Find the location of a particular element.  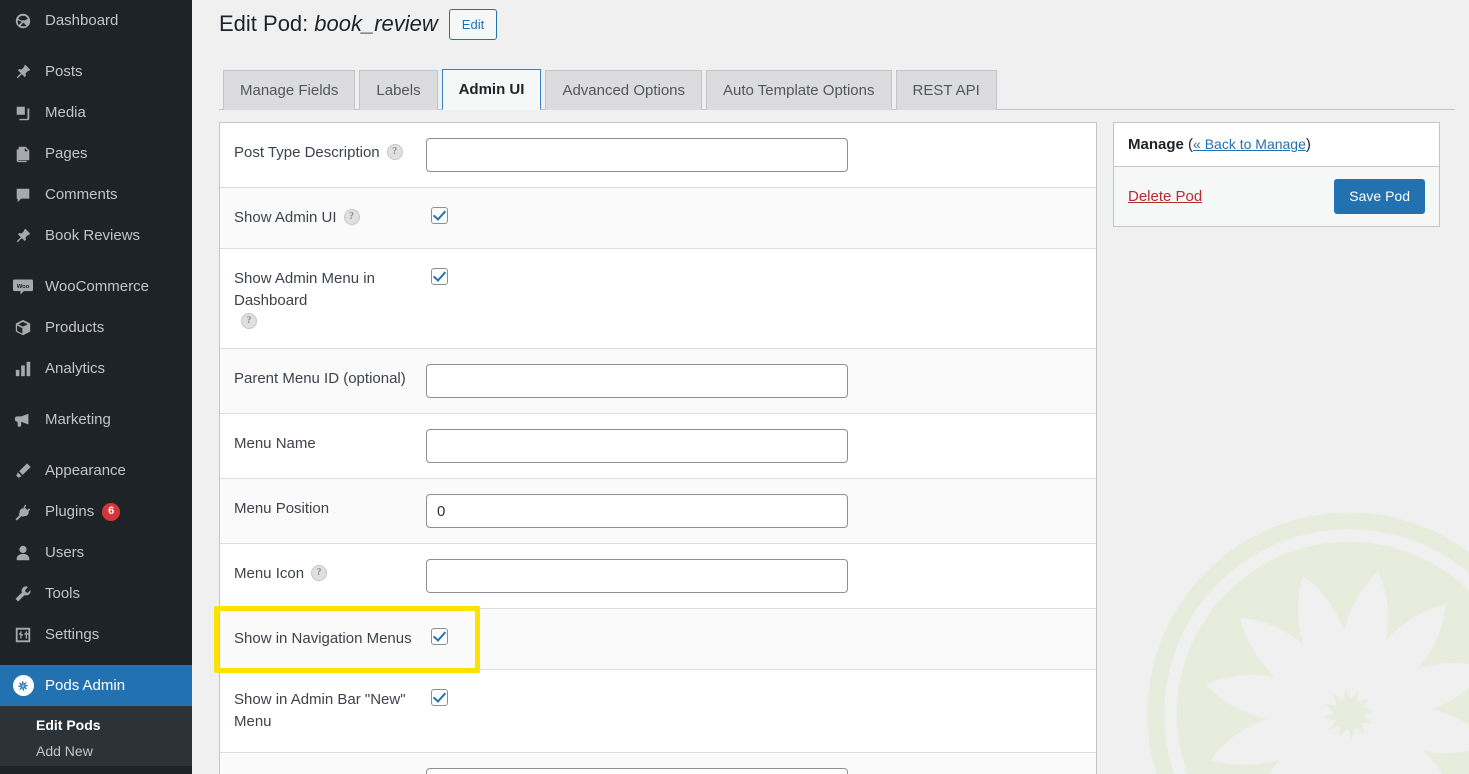

pods-admin-submenu: Edit Pods Add New is located at coordinates (96, 736).